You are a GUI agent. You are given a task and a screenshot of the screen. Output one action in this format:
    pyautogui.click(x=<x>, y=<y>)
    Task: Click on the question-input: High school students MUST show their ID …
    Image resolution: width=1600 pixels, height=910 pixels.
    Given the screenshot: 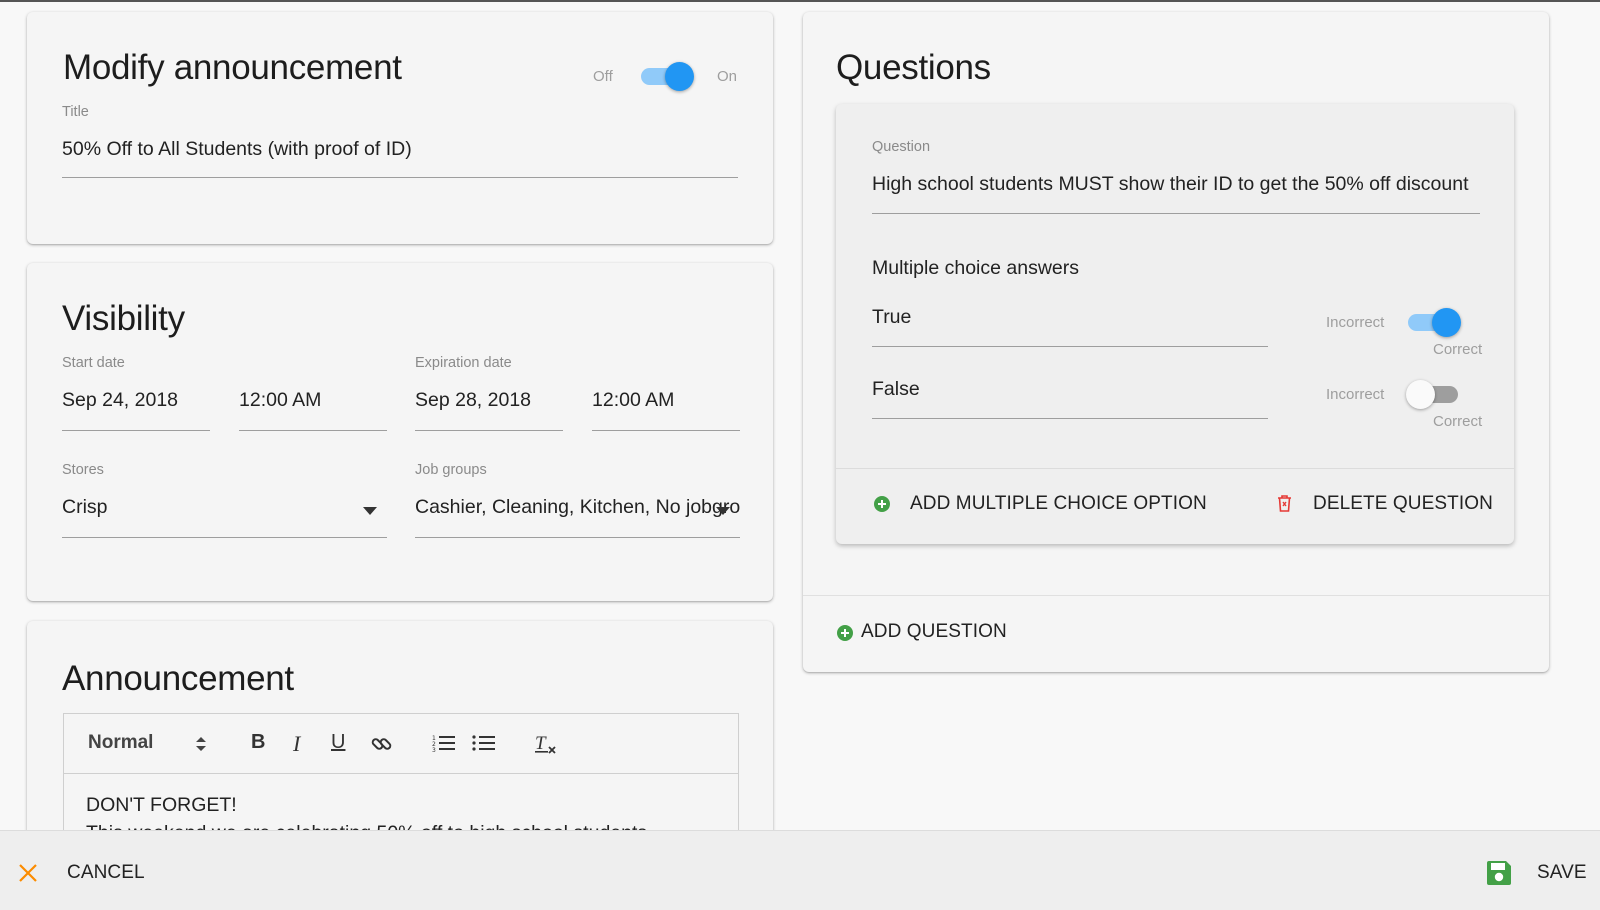 What is the action you would take?
    pyautogui.click(x=1170, y=184)
    